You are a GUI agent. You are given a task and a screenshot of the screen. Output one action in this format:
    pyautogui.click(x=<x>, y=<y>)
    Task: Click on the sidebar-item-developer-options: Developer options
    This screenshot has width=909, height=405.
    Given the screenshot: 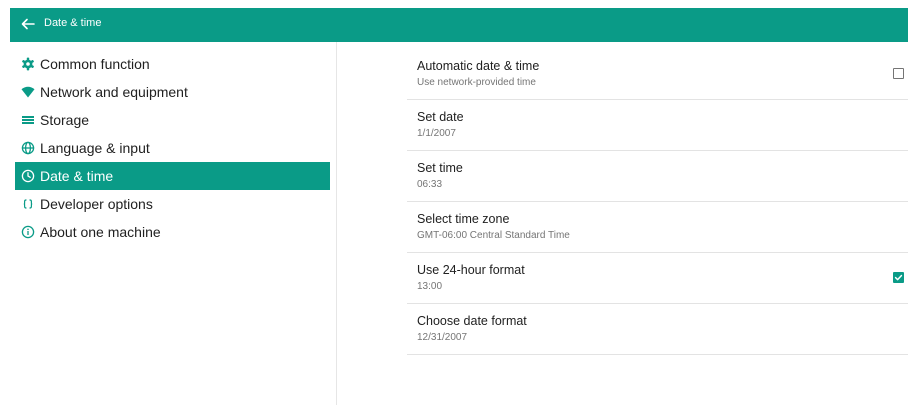 What is the action you would take?
    pyautogui.click(x=172, y=204)
    